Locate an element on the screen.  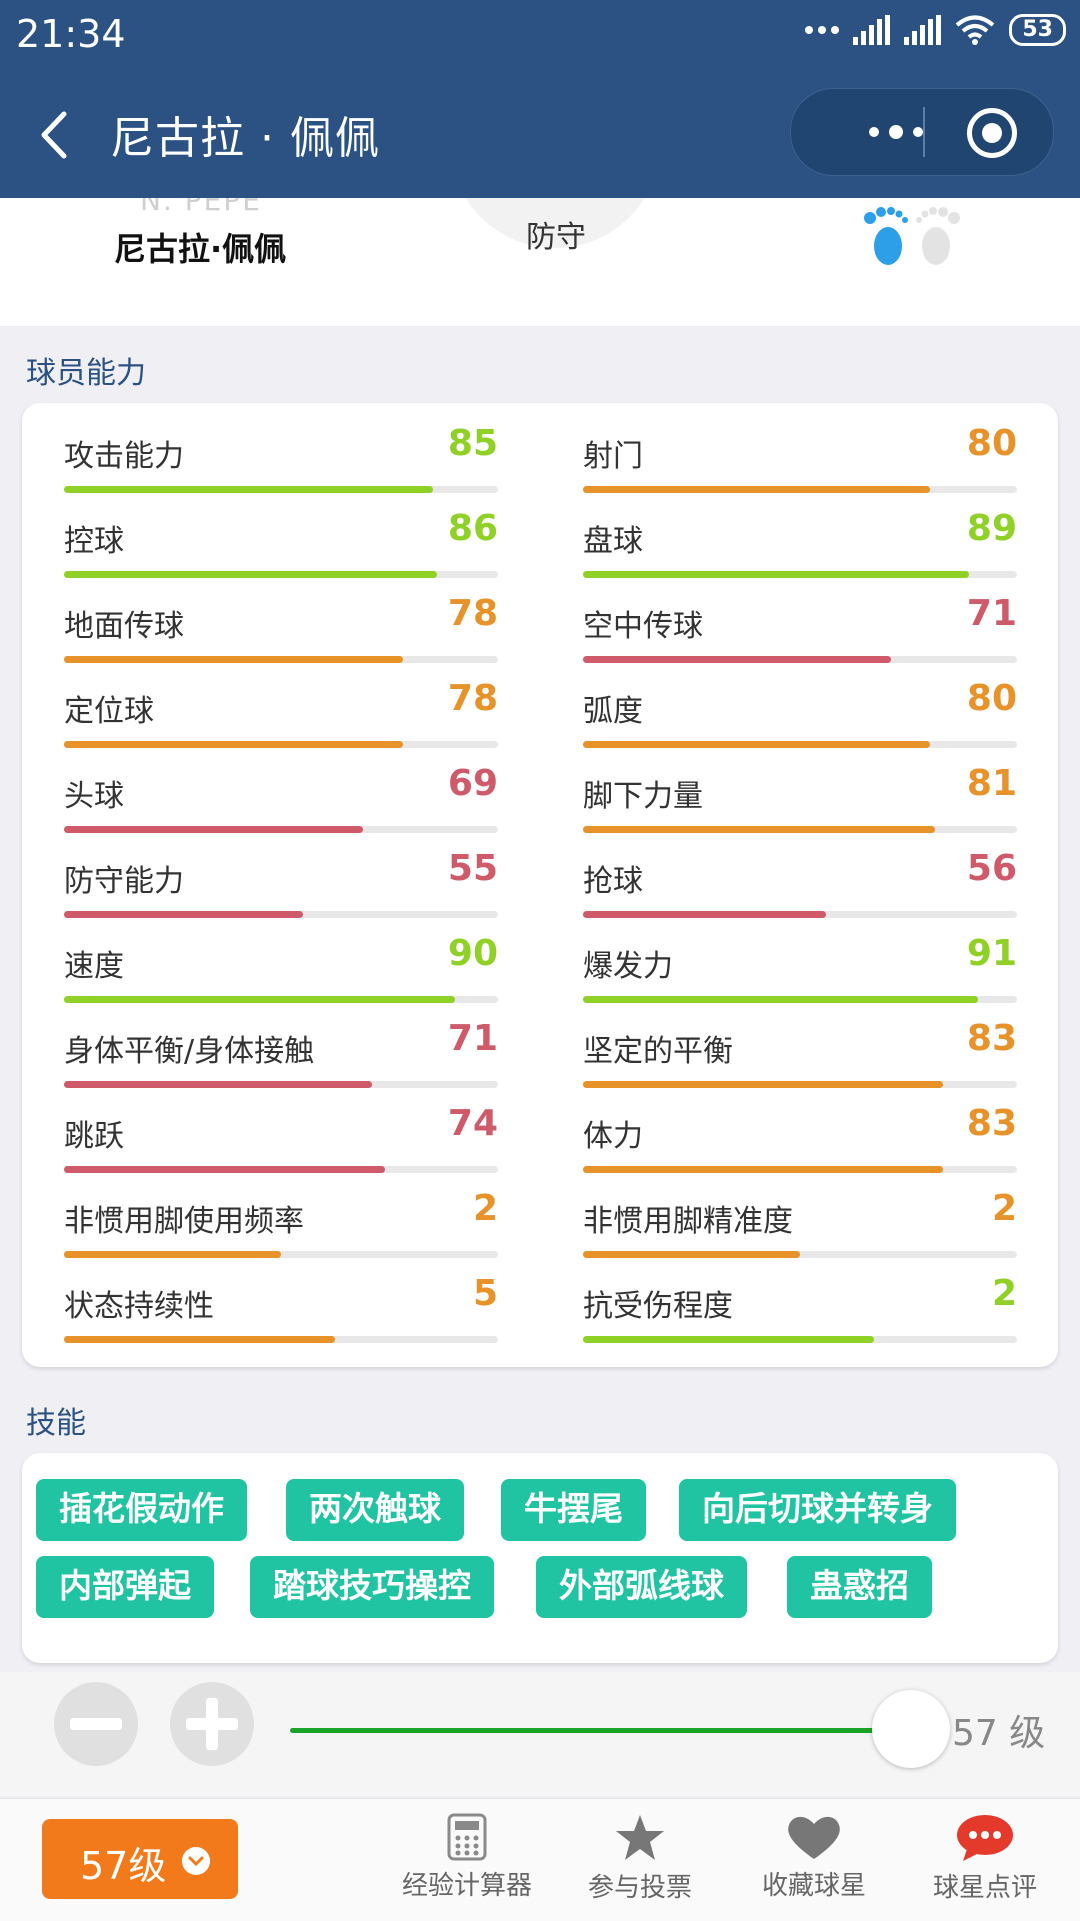
stat-item: 抗受伤程度 2 is located at coordinates (800, 1305).